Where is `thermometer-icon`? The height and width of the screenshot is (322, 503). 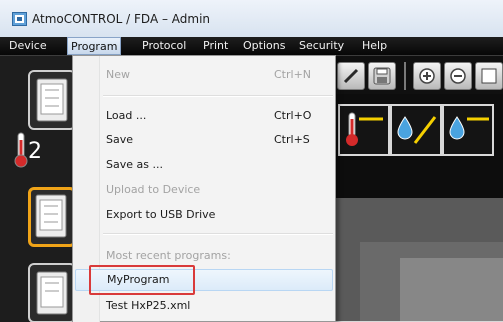 thermometer-icon is located at coordinates (21, 150).